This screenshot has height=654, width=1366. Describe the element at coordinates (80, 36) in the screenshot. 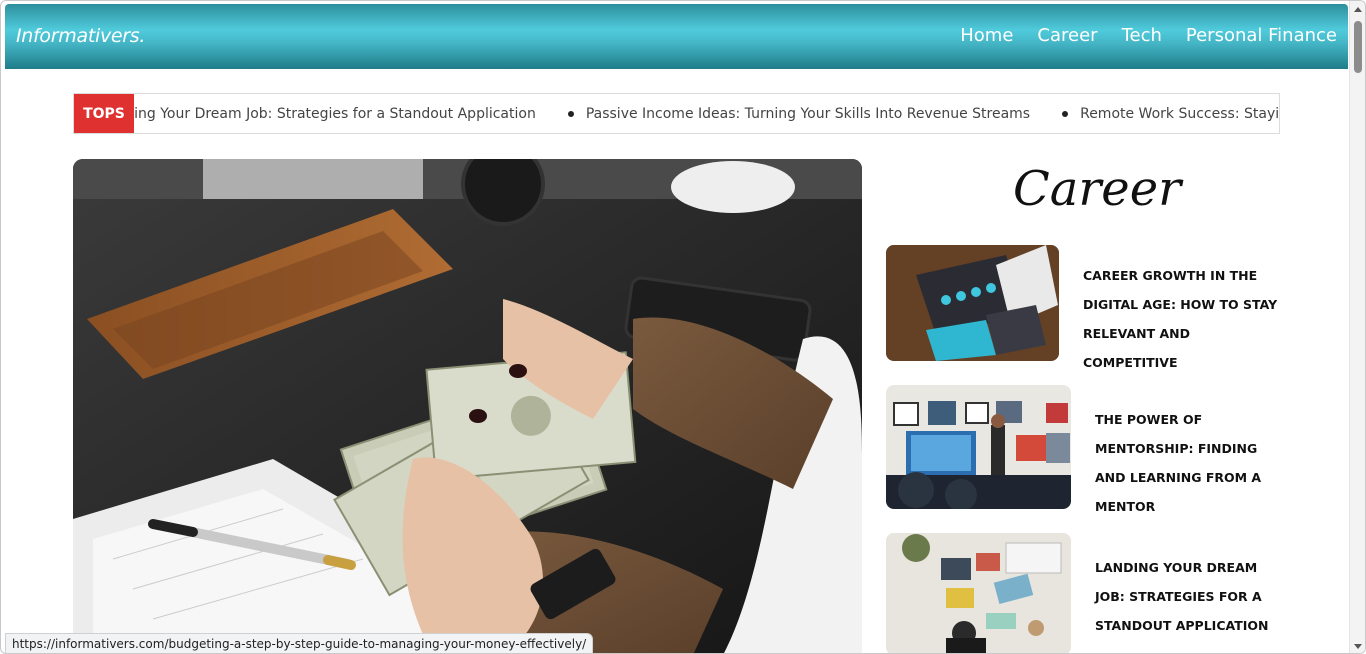

I see `site-logo: Informativers.` at that location.